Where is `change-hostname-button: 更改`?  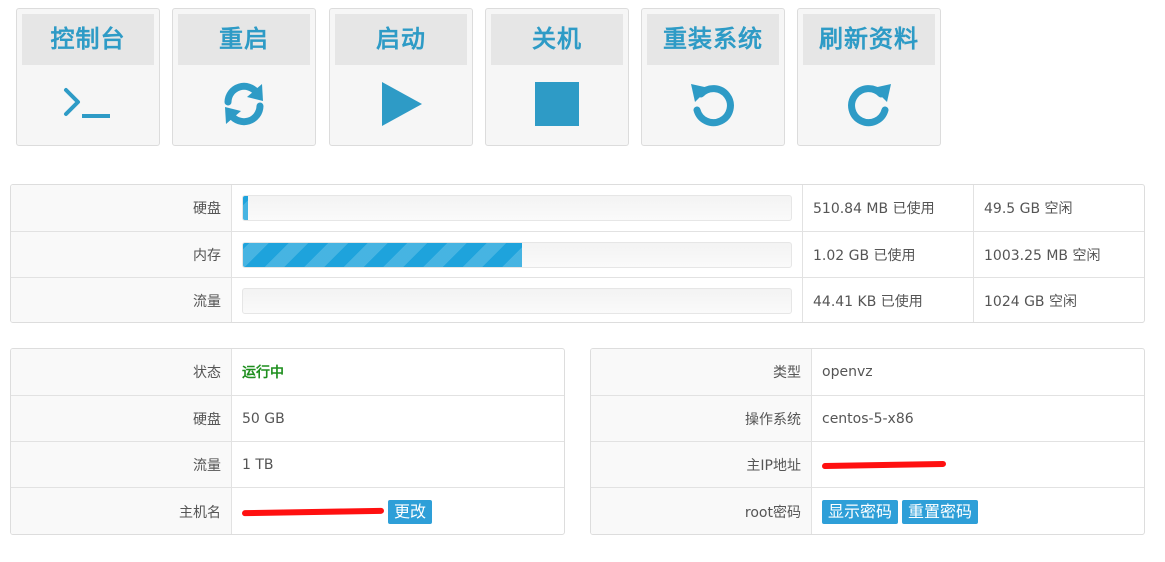
change-hostname-button: 更改 is located at coordinates (410, 512).